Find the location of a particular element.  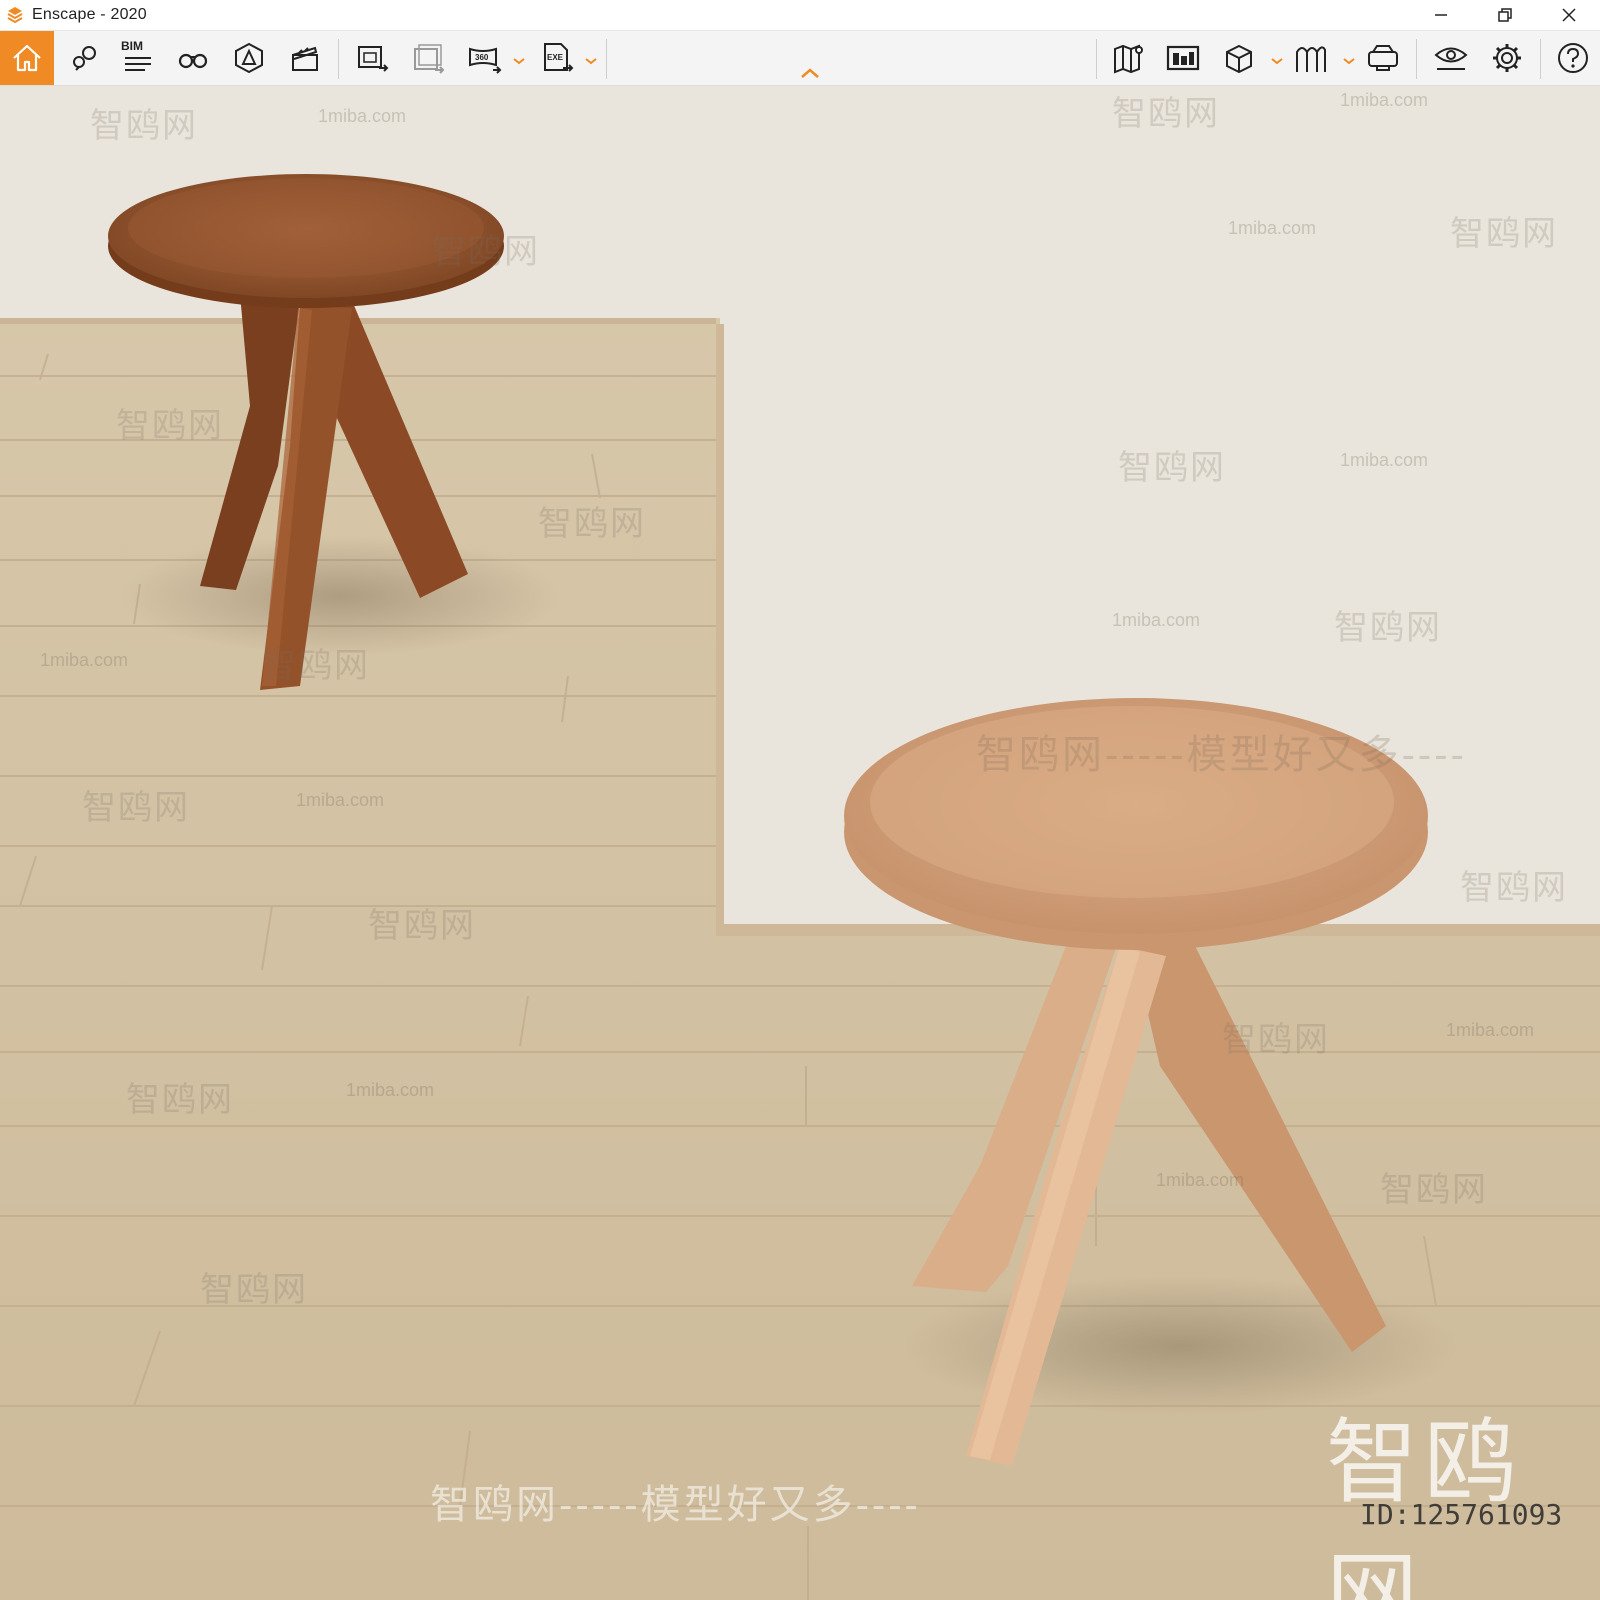

cube-button is located at coordinates (1239, 58).